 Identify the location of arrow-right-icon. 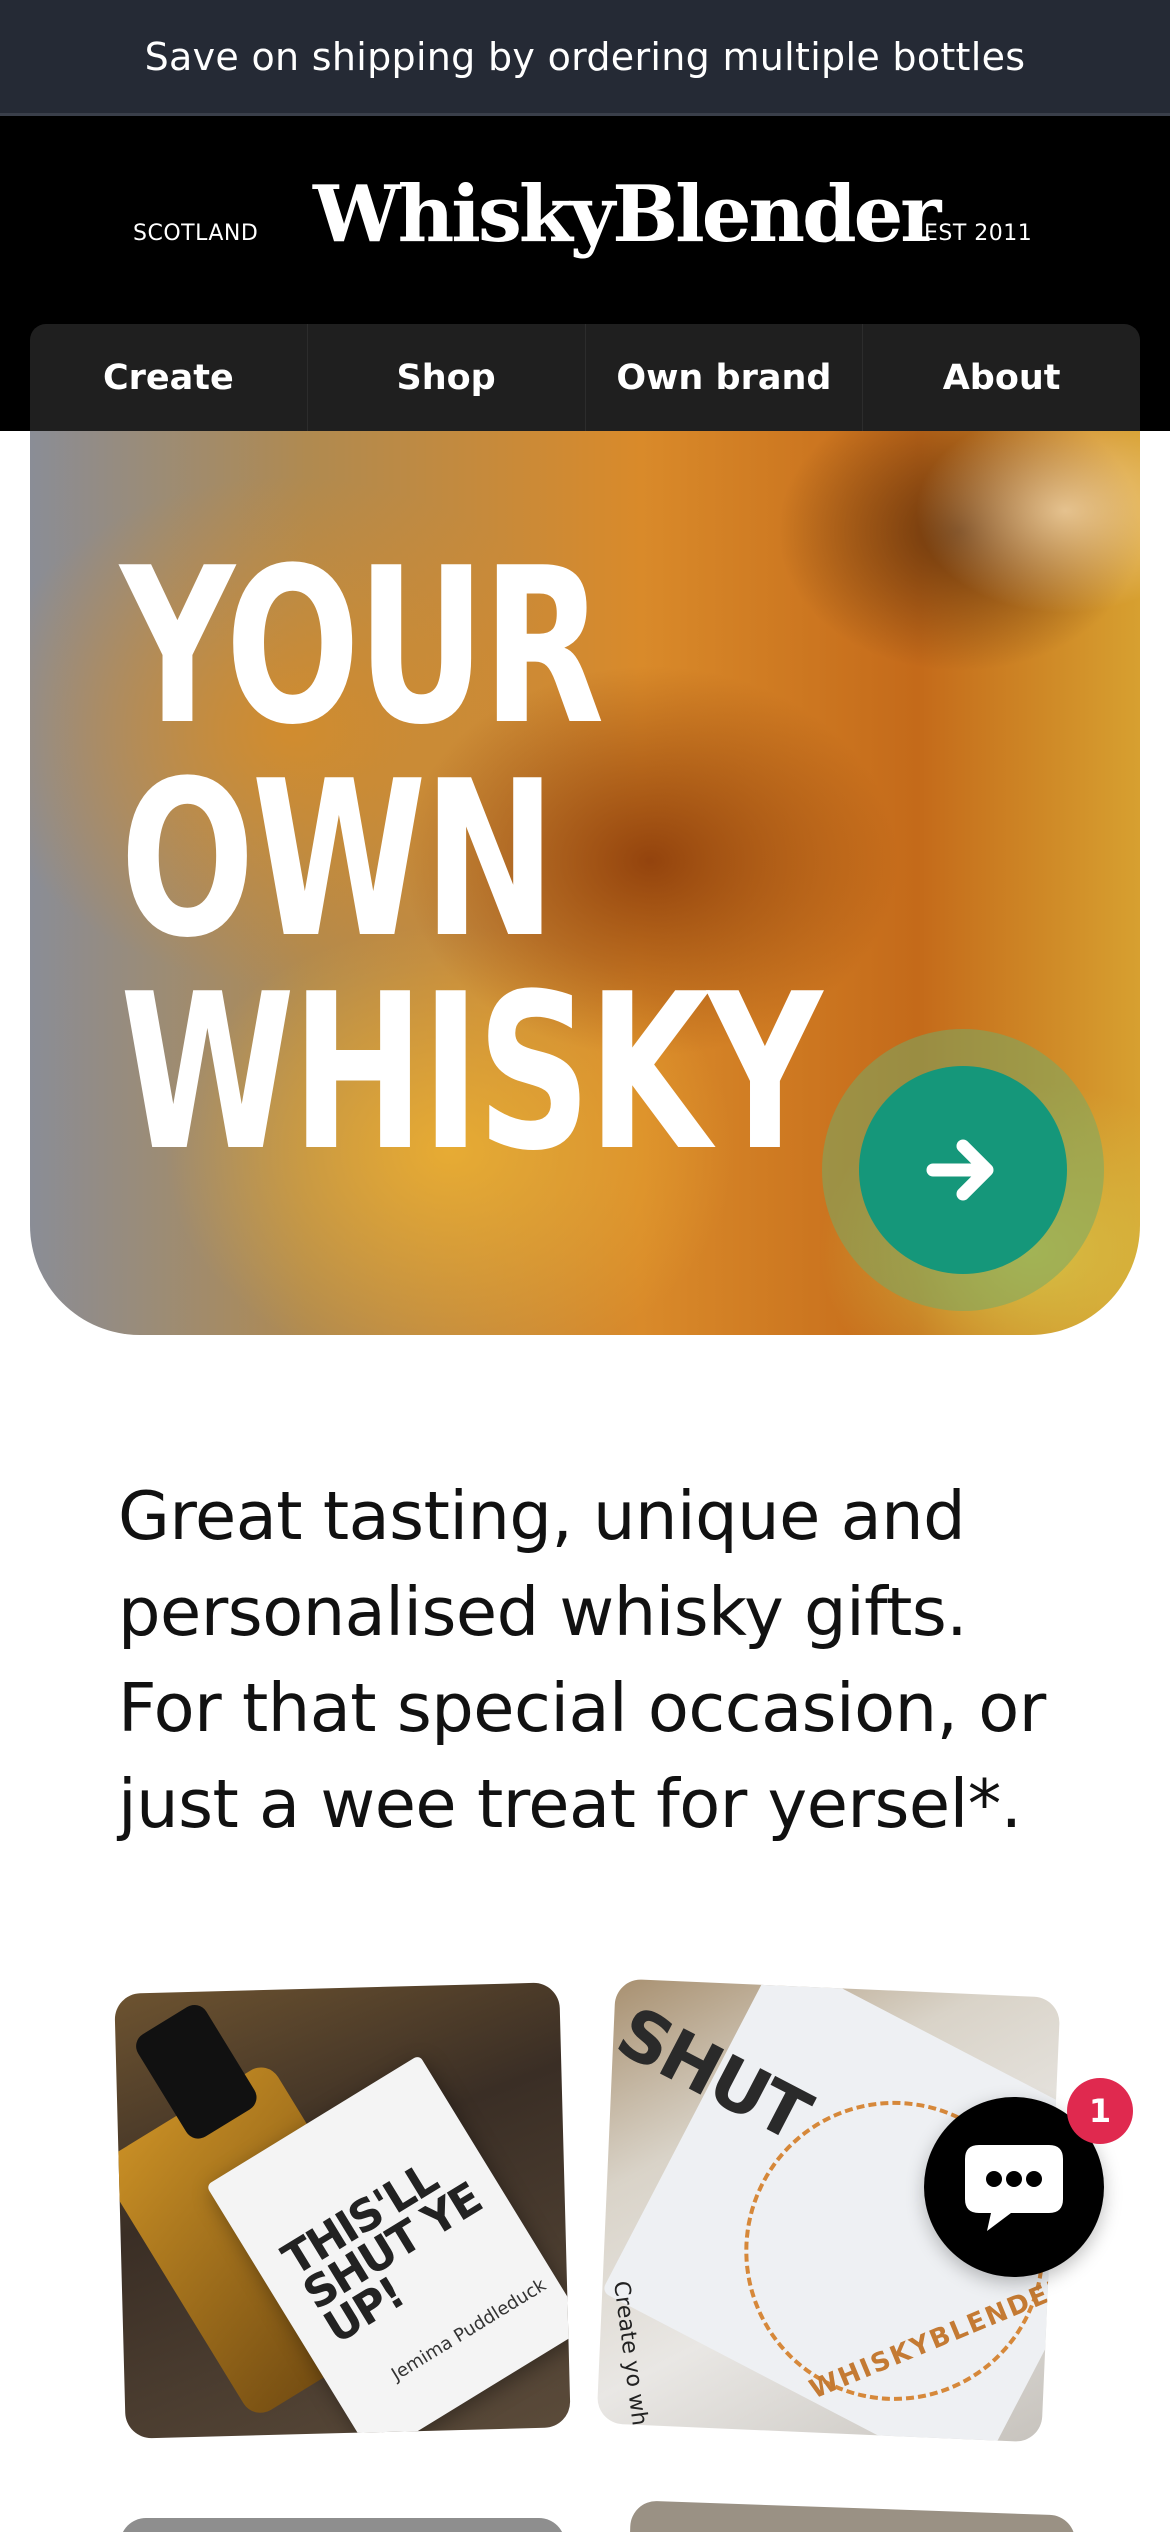
(960, 1170).